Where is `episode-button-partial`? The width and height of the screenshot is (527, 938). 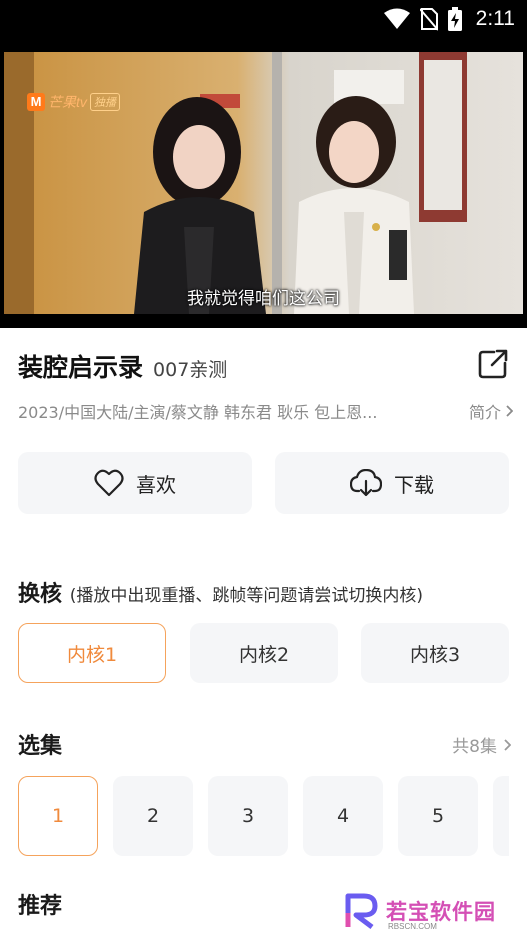
episode-button-partial is located at coordinates (501, 816).